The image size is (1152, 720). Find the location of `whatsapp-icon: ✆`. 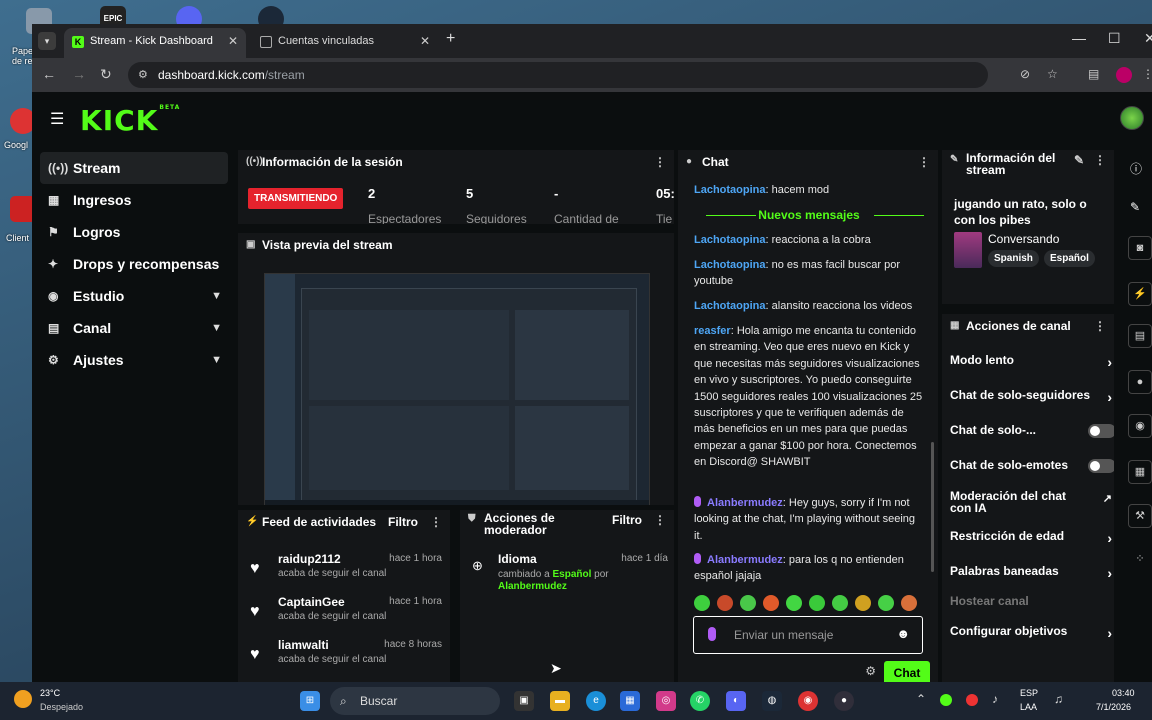

whatsapp-icon: ✆ is located at coordinates (700, 701).